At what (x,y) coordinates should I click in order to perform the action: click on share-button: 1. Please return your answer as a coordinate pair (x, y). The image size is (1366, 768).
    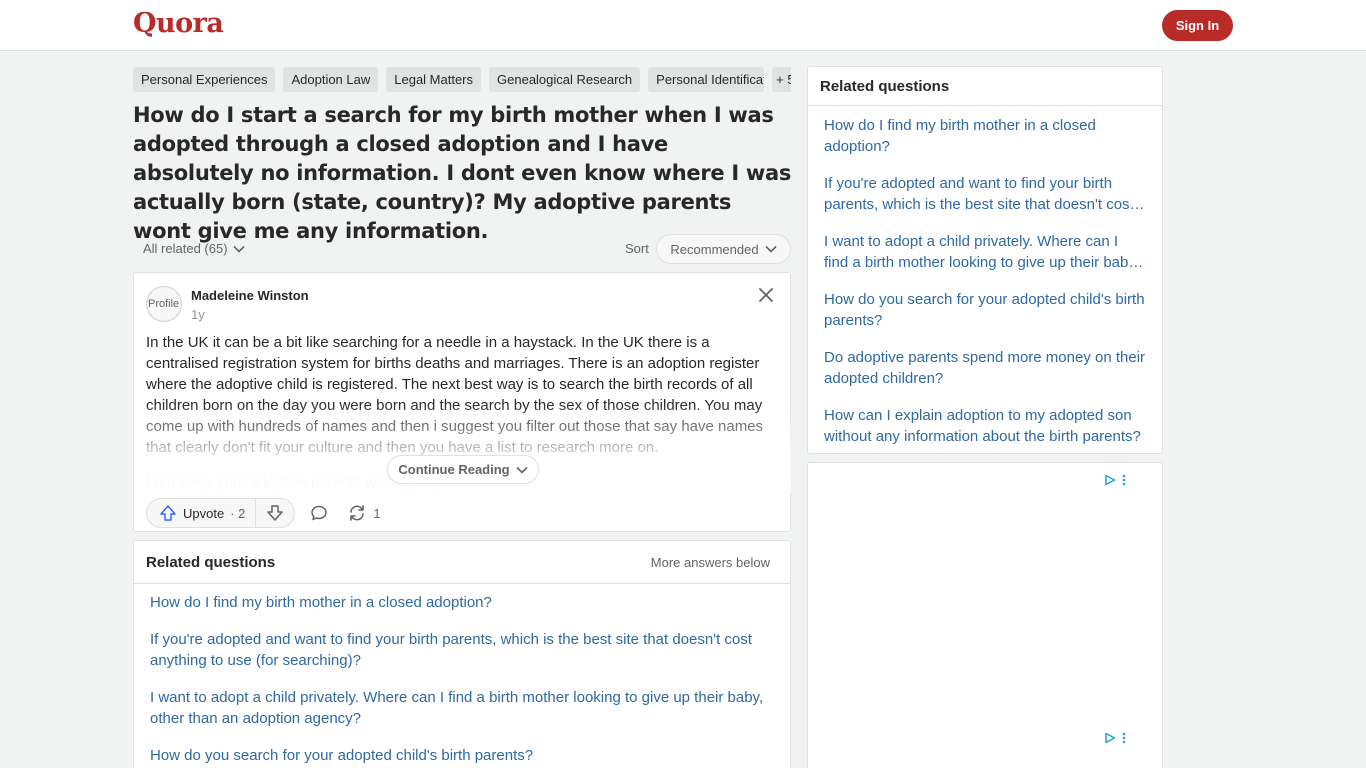
    Looking at the image, I should click on (364, 513).